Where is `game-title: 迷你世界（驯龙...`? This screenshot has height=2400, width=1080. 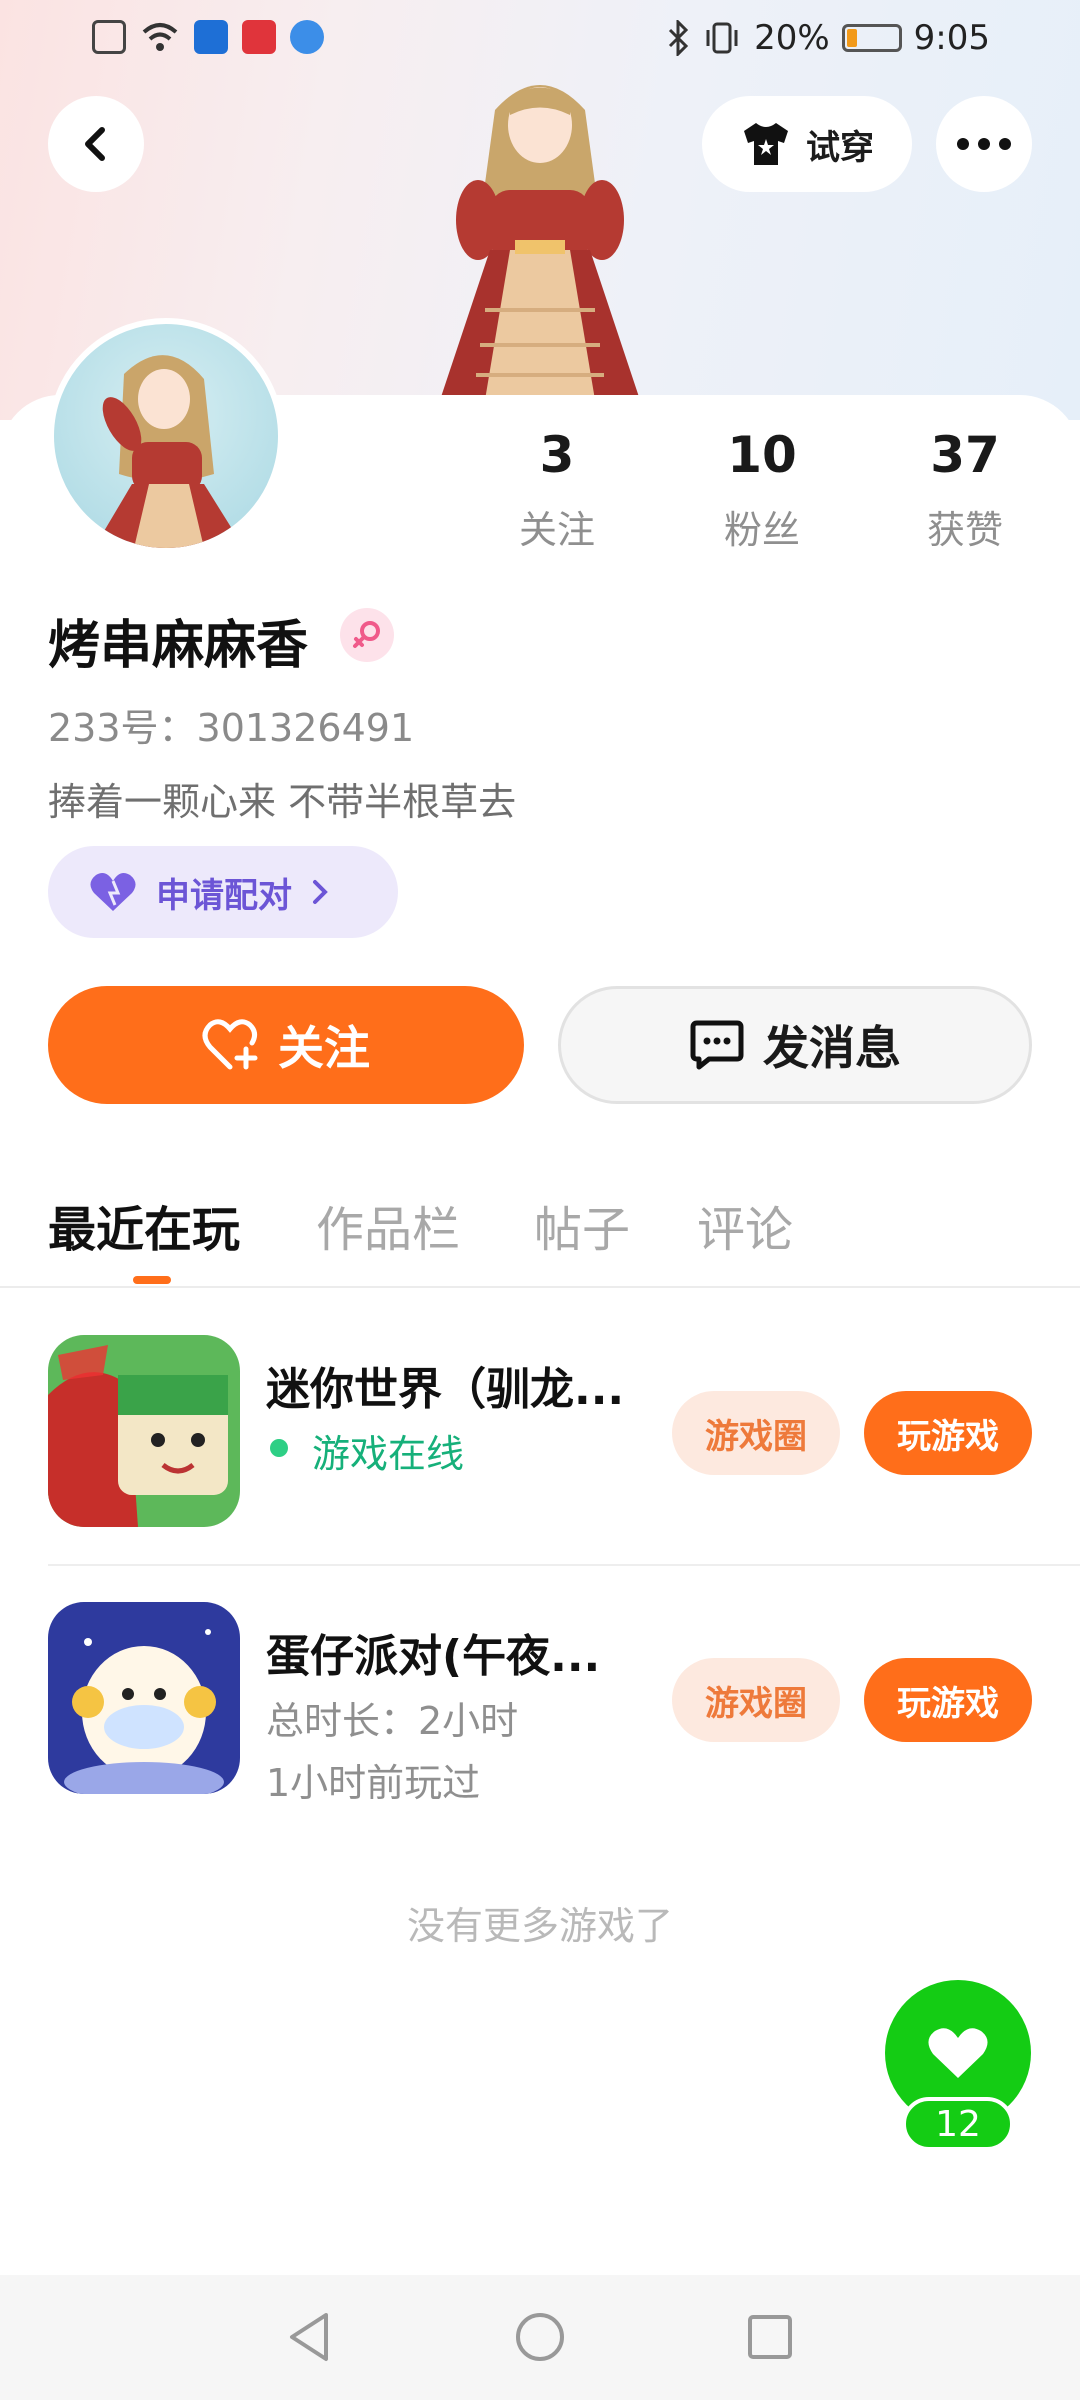
game-title: 迷你世界（驯龙... is located at coordinates (445, 1389).